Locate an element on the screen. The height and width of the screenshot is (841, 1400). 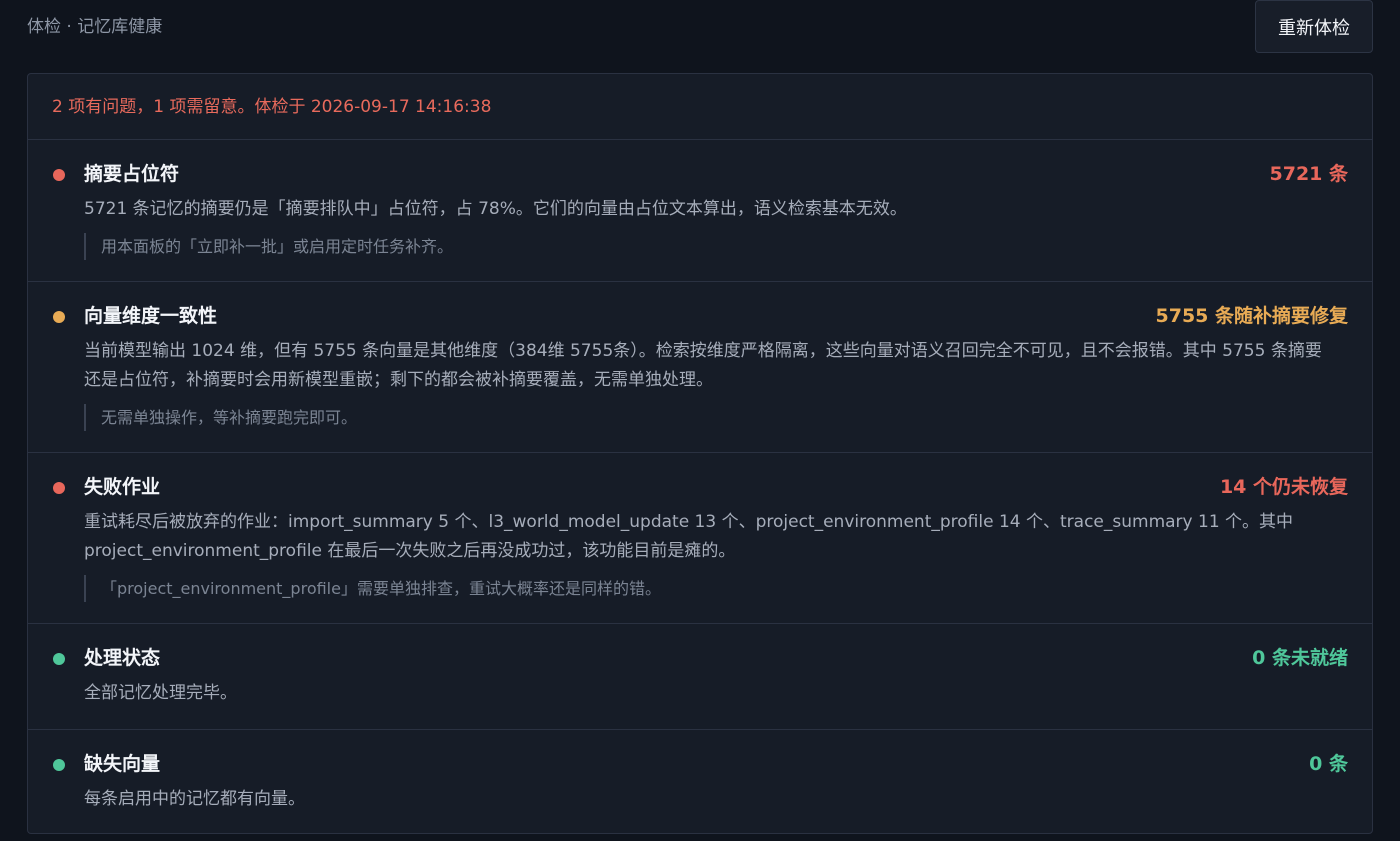
check-item-missing-vectors: 缺失向量 0 条 每条启用中的记忆都有向量。 is located at coordinates (700, 781).